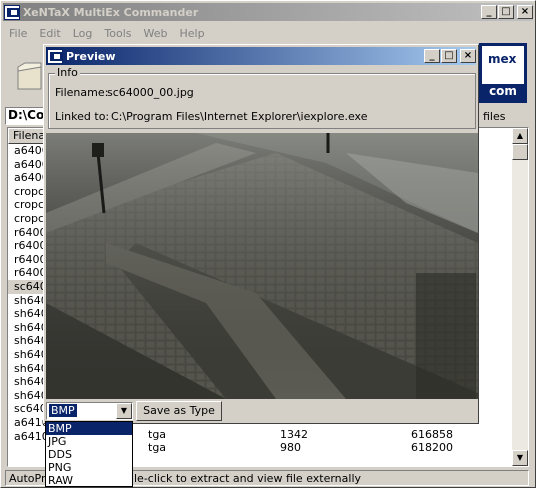  What do you see at coordinates (520, 136) in the screenshot?
I see `scroll-up-button: ▲` at bounding box center [520, 136].